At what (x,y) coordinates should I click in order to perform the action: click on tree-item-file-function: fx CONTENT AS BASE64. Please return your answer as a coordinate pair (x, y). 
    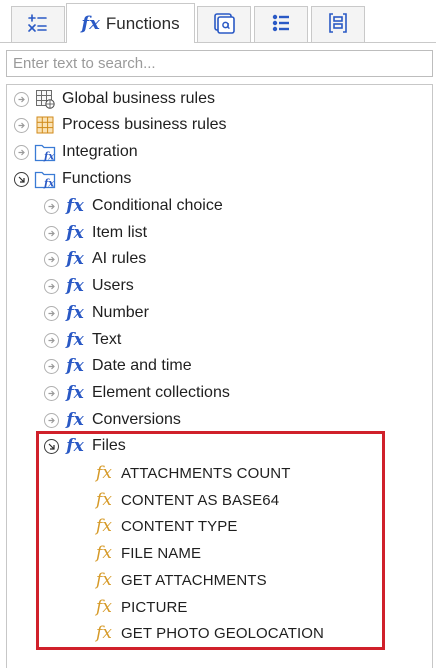
    Looking at the image, I should click on (186, 500).